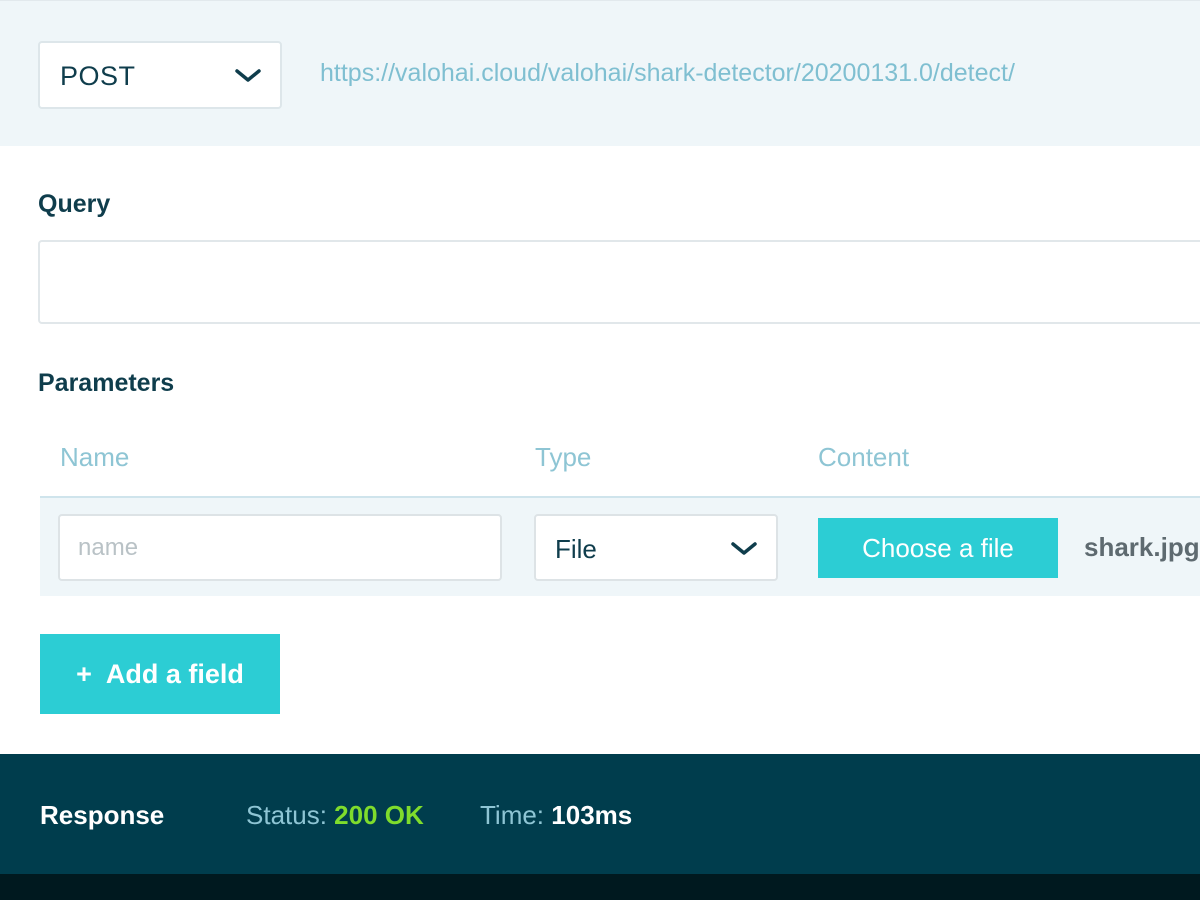  I want to click on parameter-row: File Choose a file shark.jpg, so click(620, 546).